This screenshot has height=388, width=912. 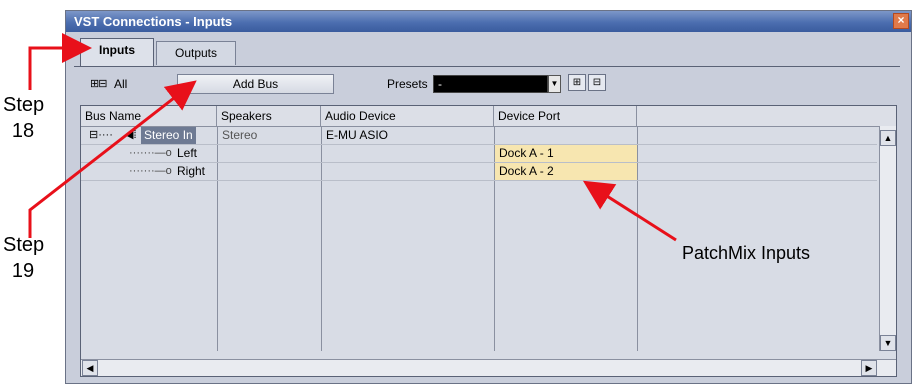 I want to click on step-19-arrow, so click(x=112, y=159).